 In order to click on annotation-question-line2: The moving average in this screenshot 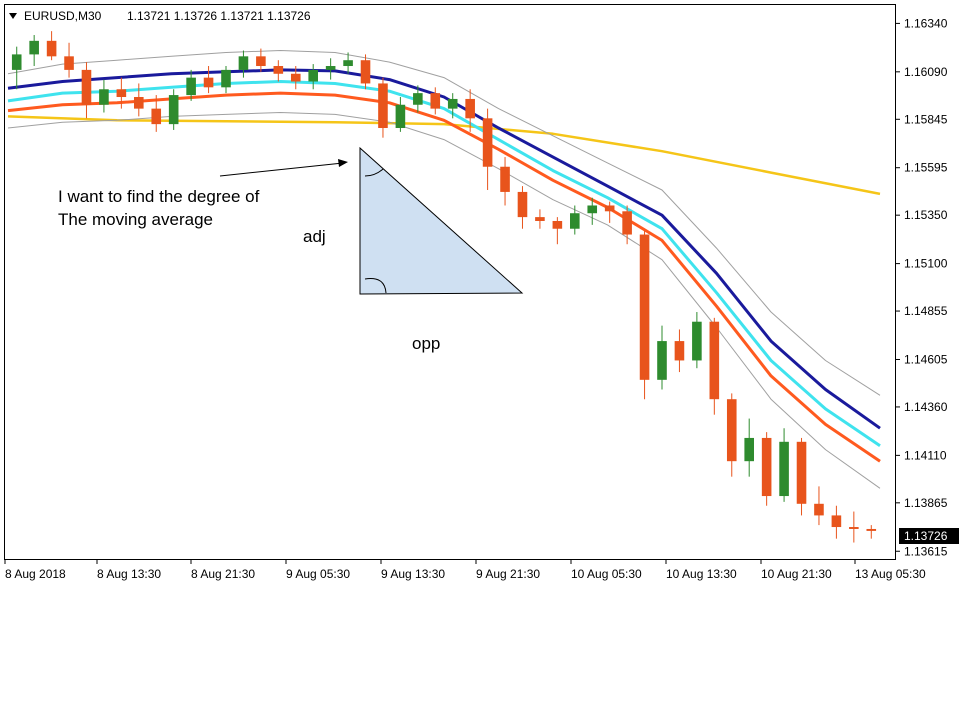, I will do `click(135, 219)`.